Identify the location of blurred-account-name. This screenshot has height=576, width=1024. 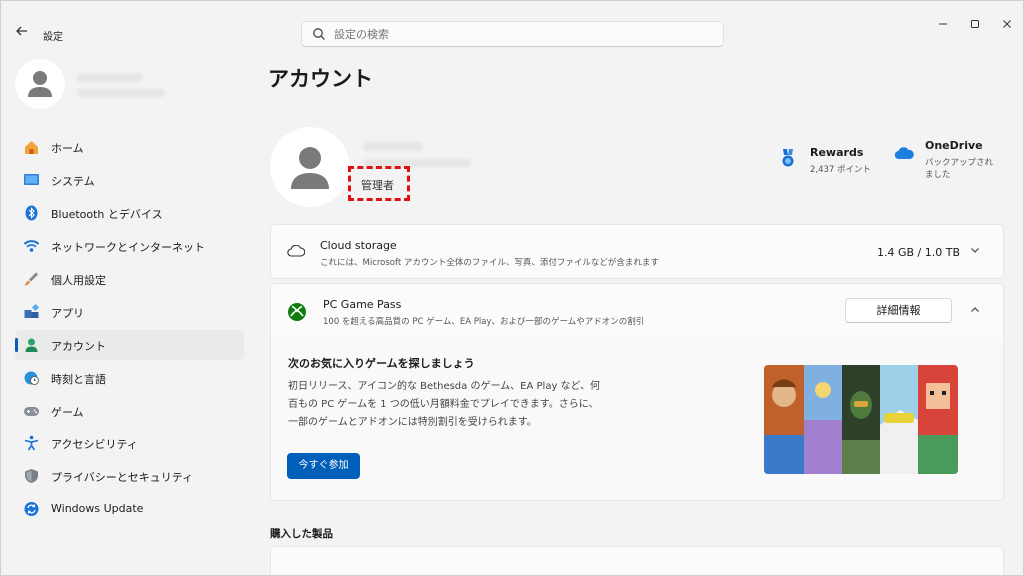
(393, 146).